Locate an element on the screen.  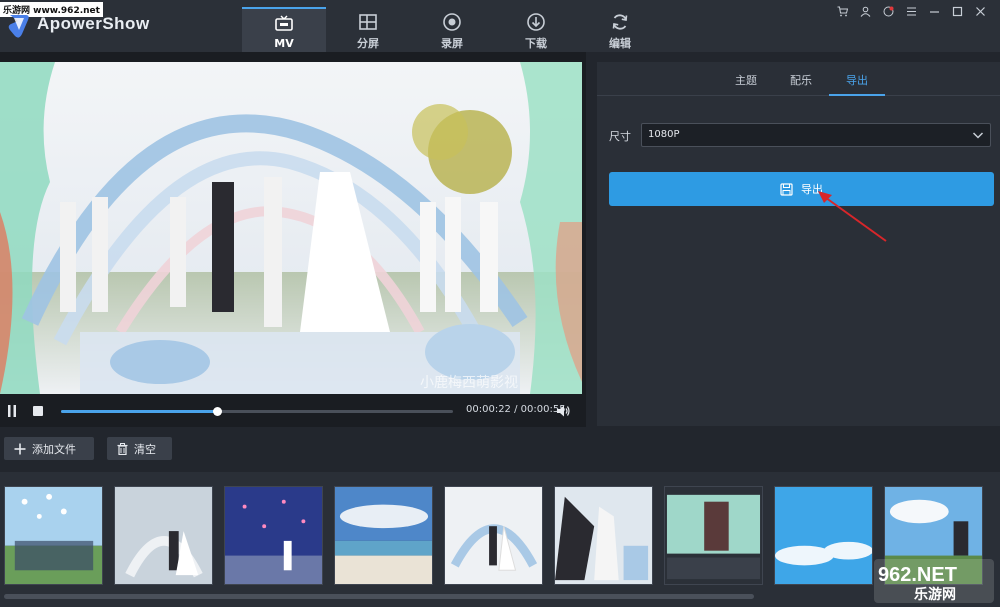
plus-icon is located at coordinates (20, 448).